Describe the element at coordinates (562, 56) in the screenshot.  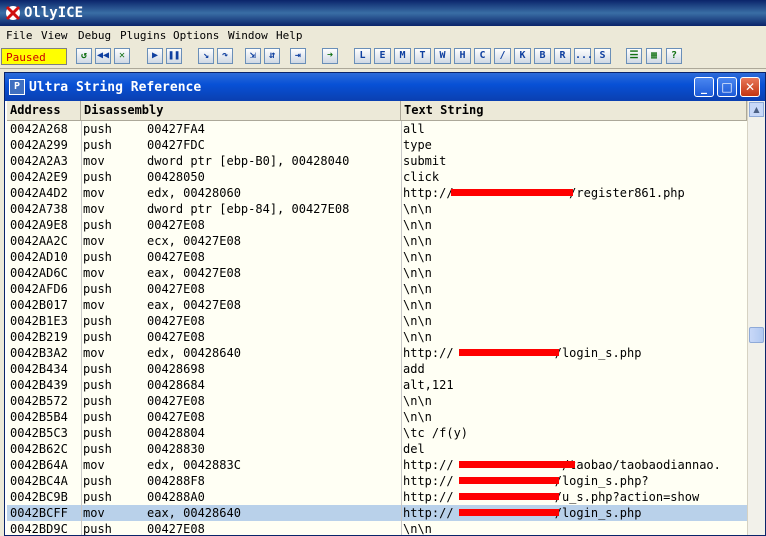
I see `toolbar-references-button: R` at that location.